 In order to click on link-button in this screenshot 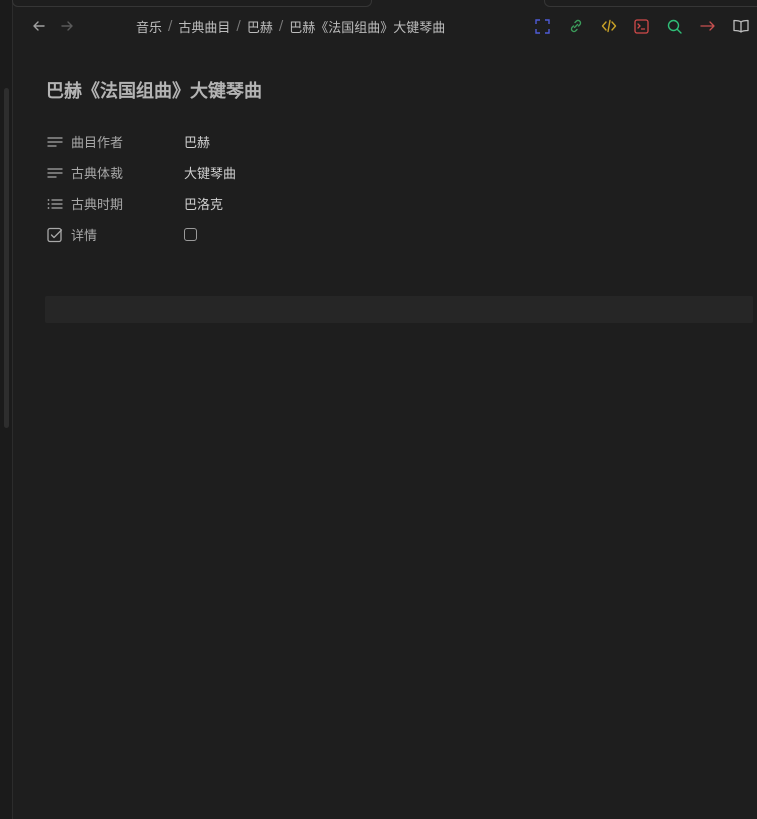, I will do `click(575, 26)`.